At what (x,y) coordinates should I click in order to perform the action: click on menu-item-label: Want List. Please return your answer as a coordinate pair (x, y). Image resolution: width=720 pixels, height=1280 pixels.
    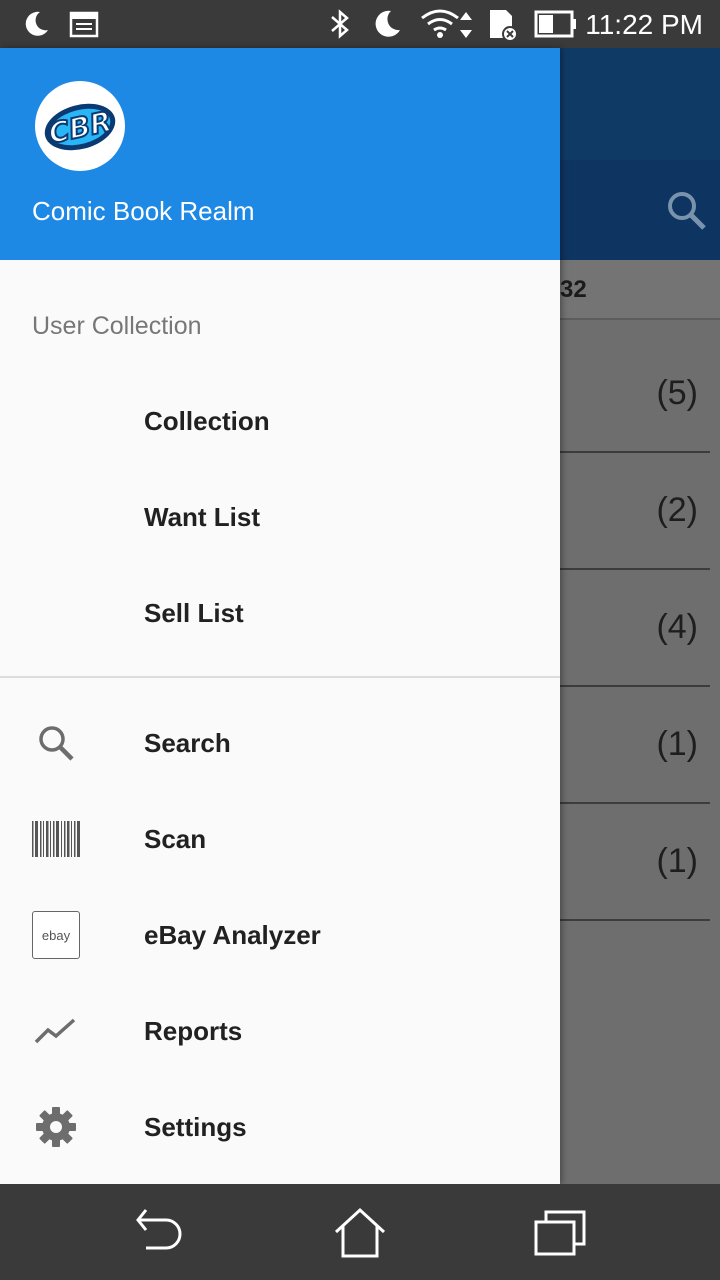
    Looking at the image, I should click on (202, 517).